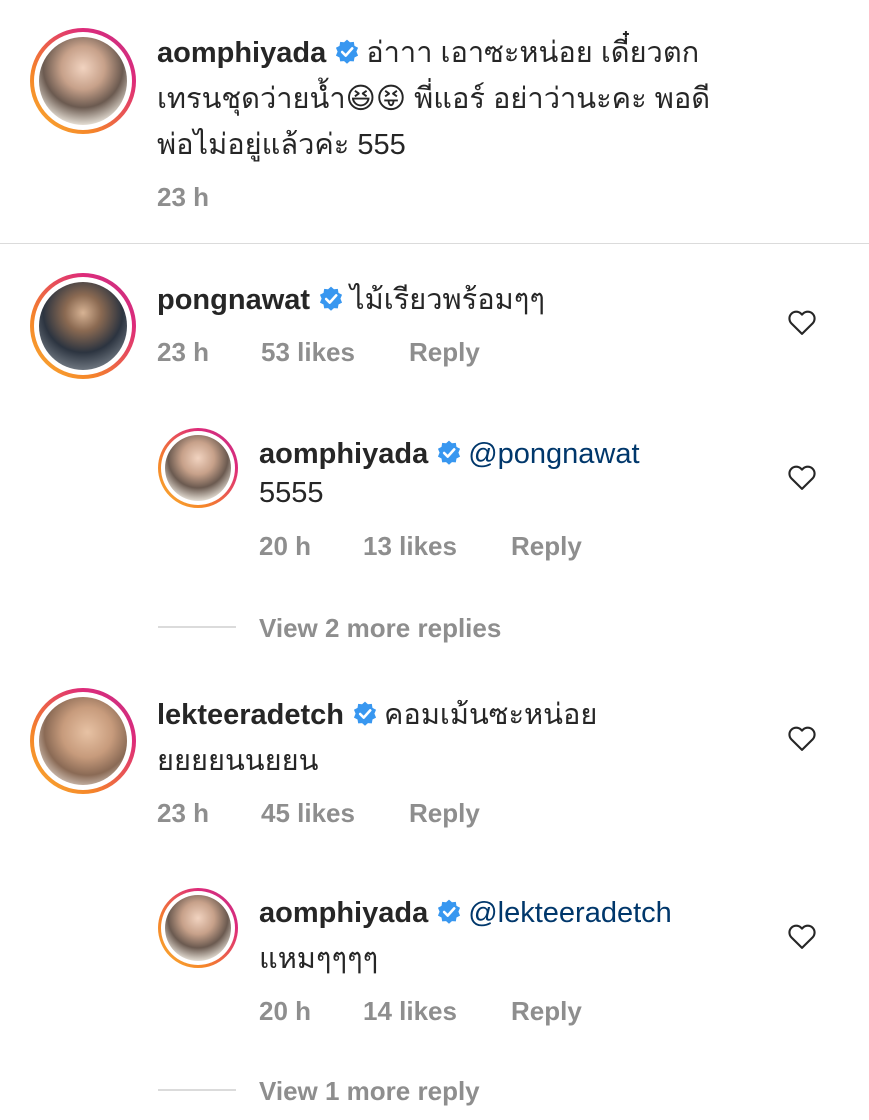 This screenshot has width=869, height=1120. What do you see at coordinates (369, 1091) in the screenshot?
I see `view-more-replies: View 1 more reply` at bounding box center [369, 1091].